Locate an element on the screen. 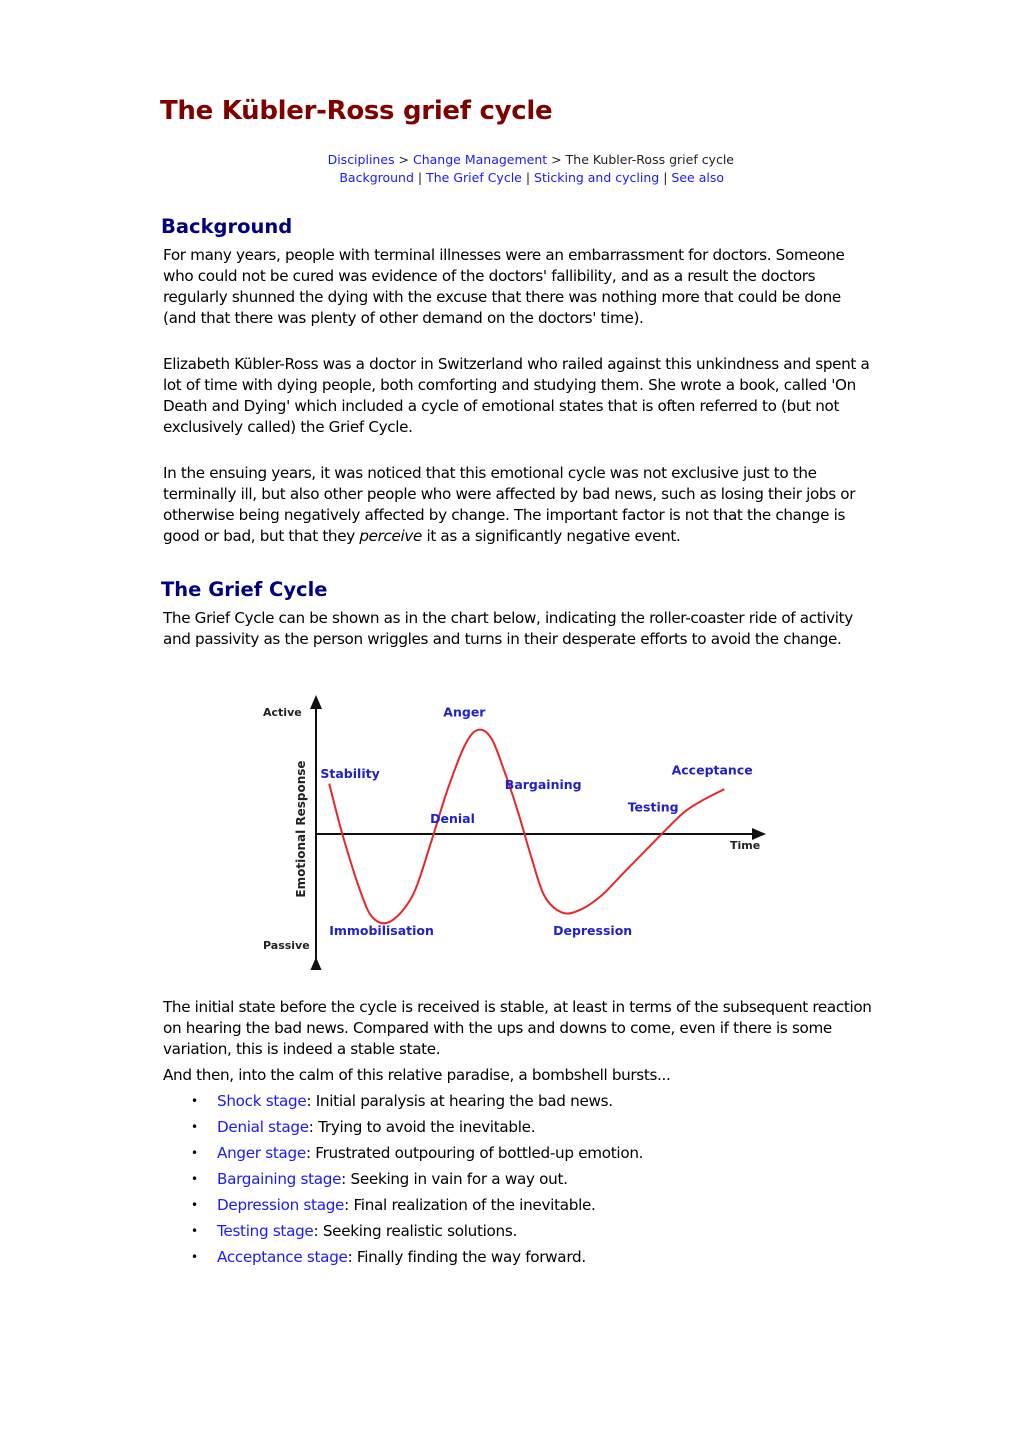 Image resolution: width=1020 pixels, height=1443 pixels. stage-description: : Seeking in vain for a way out. is located at coordinates (454, 1179).